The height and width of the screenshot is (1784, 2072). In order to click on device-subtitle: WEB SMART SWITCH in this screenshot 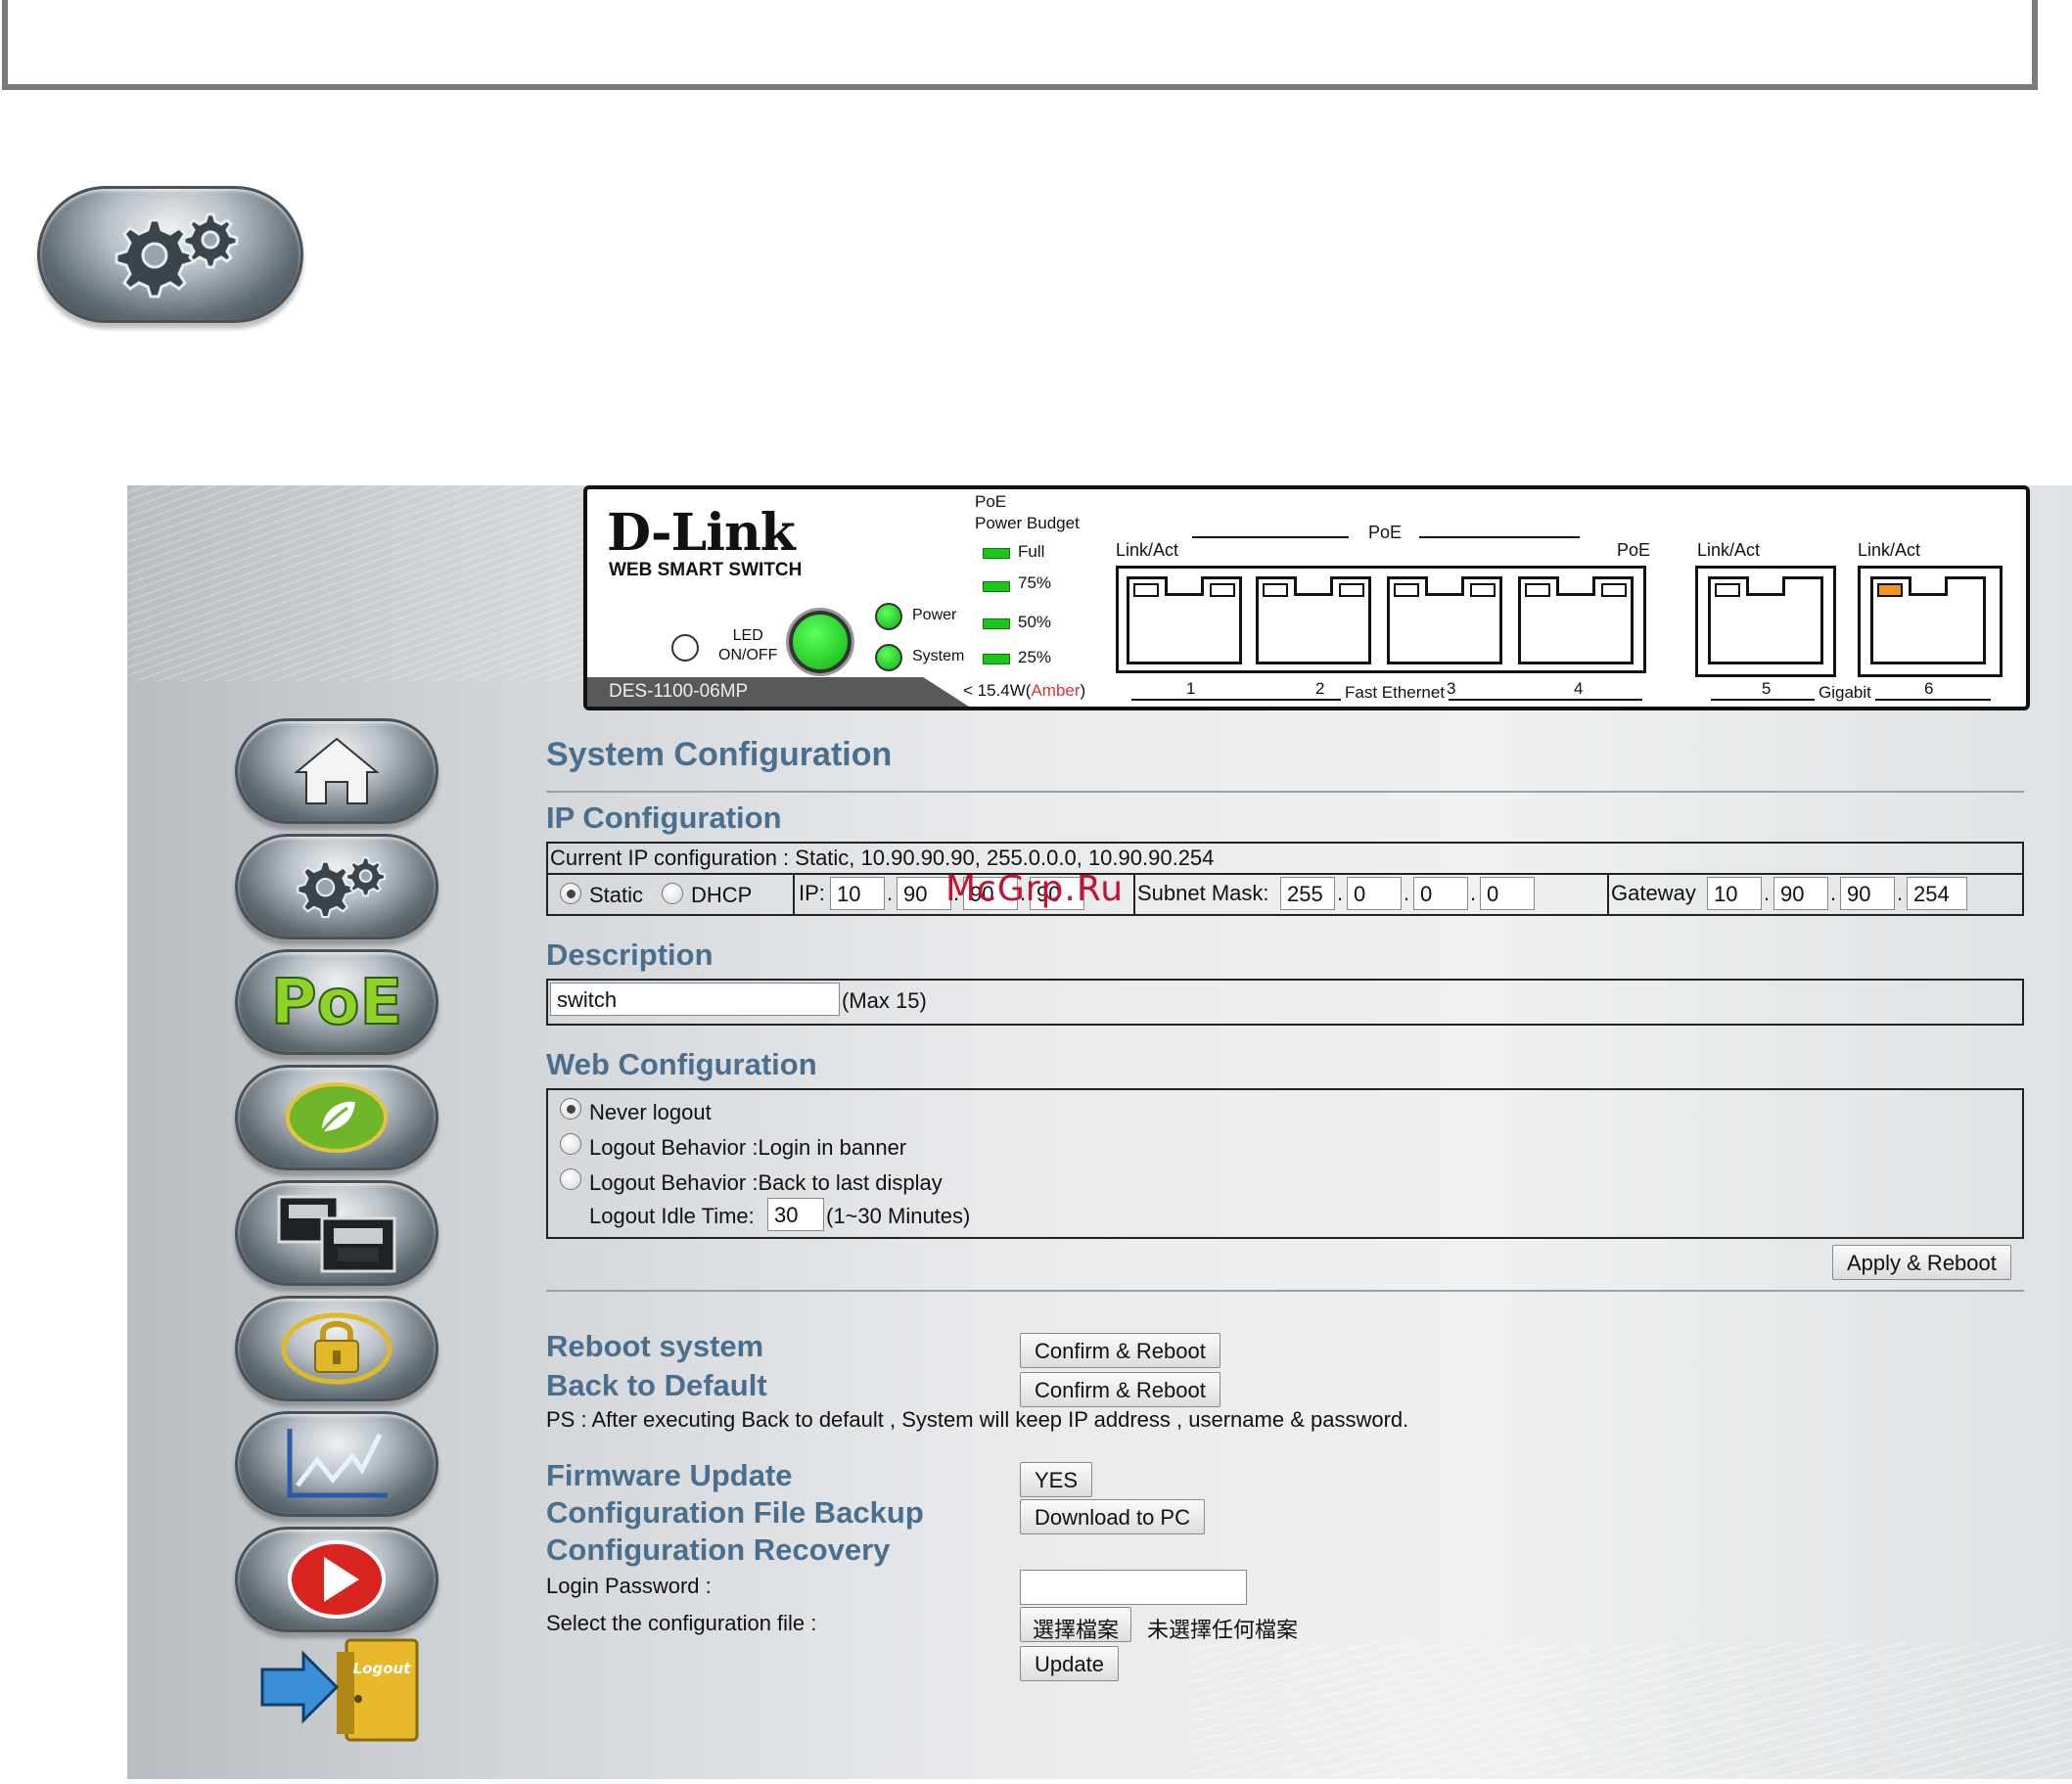, I will do `click(706, 570)`.